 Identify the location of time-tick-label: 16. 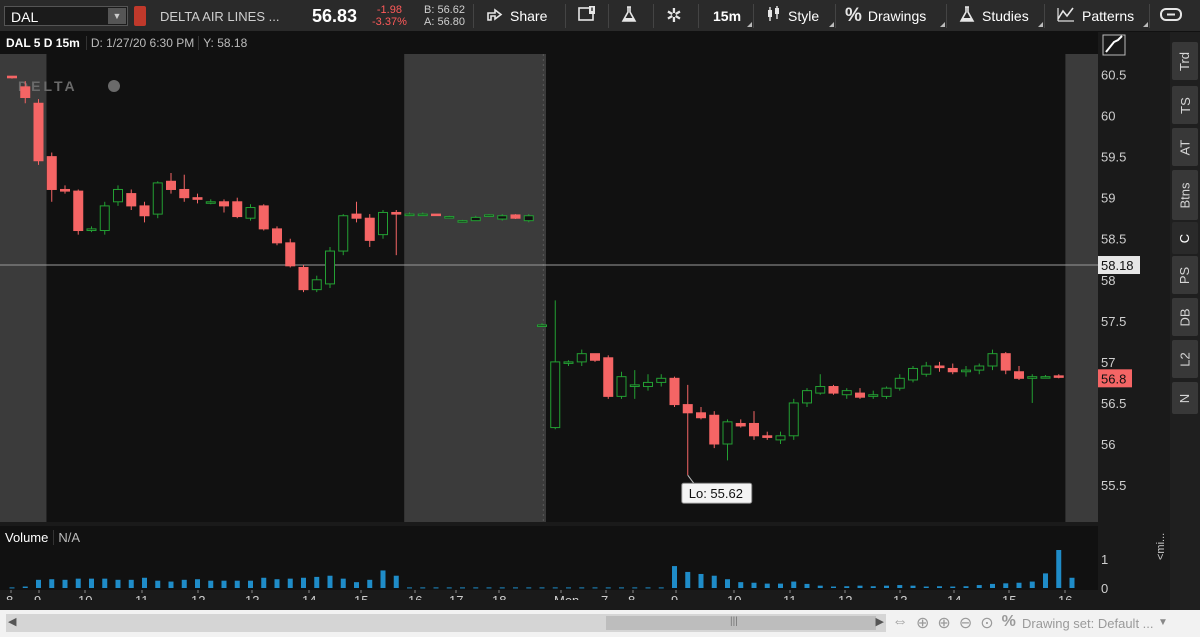
(415, 596).